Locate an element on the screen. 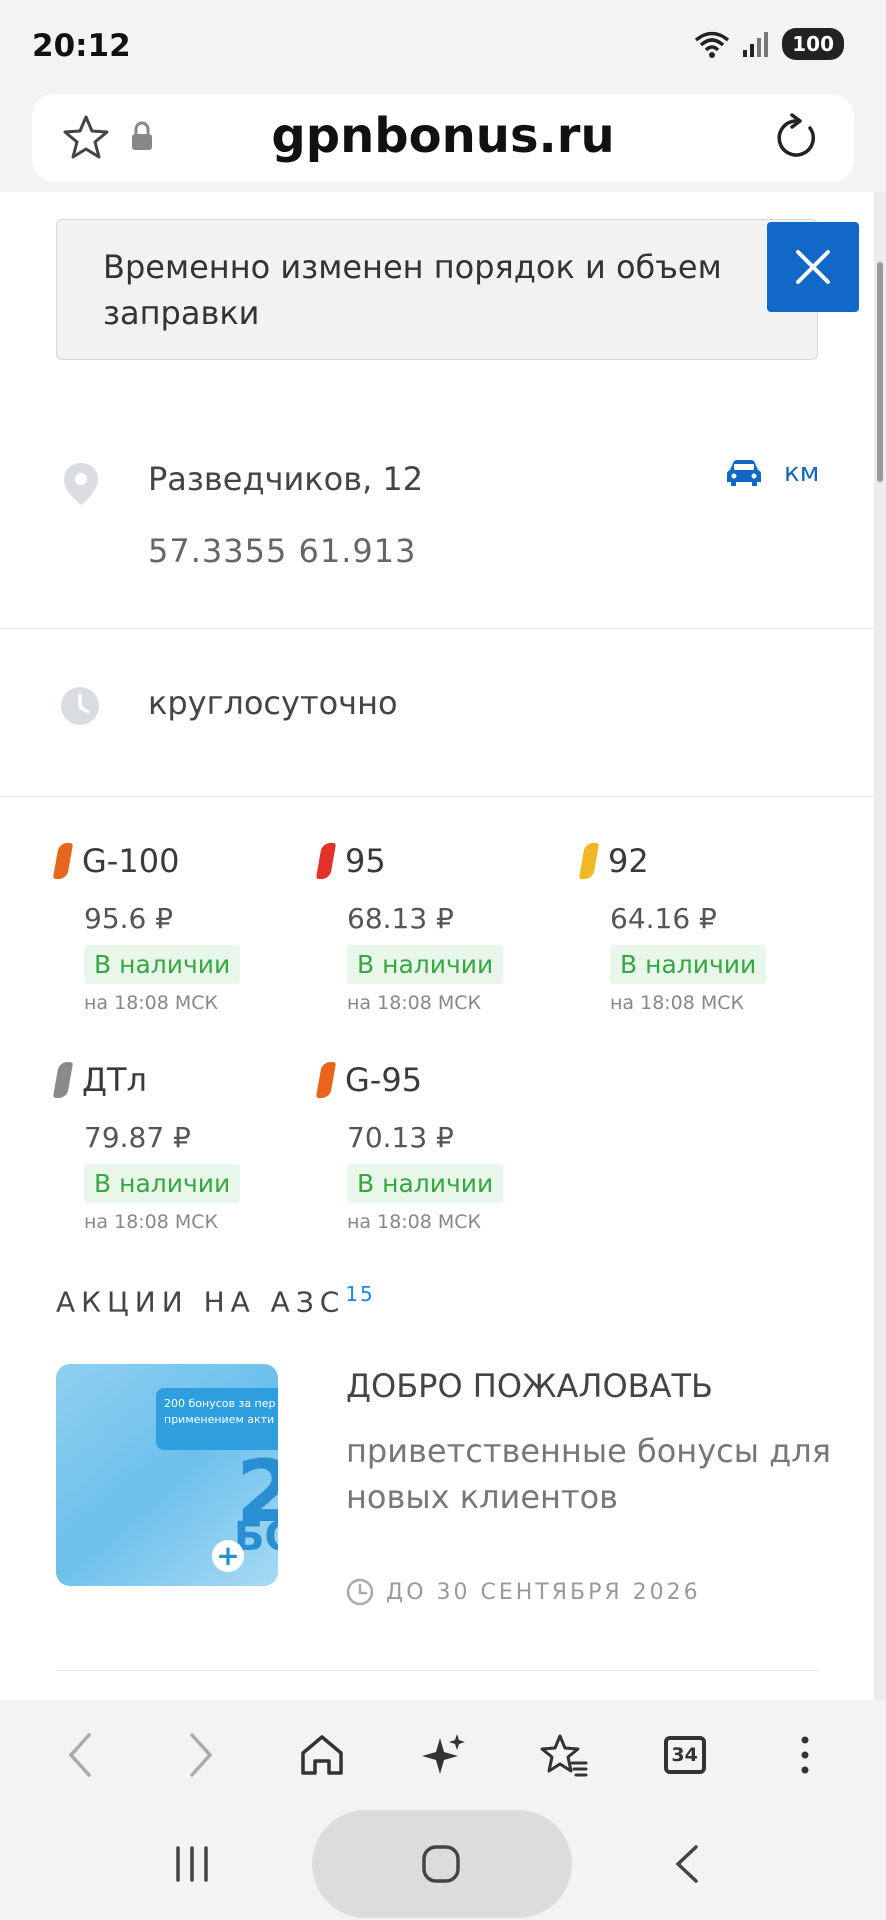 The image size is (886, 1920). url-text: gpnbonus.ru is located at coordinates (443, 136).